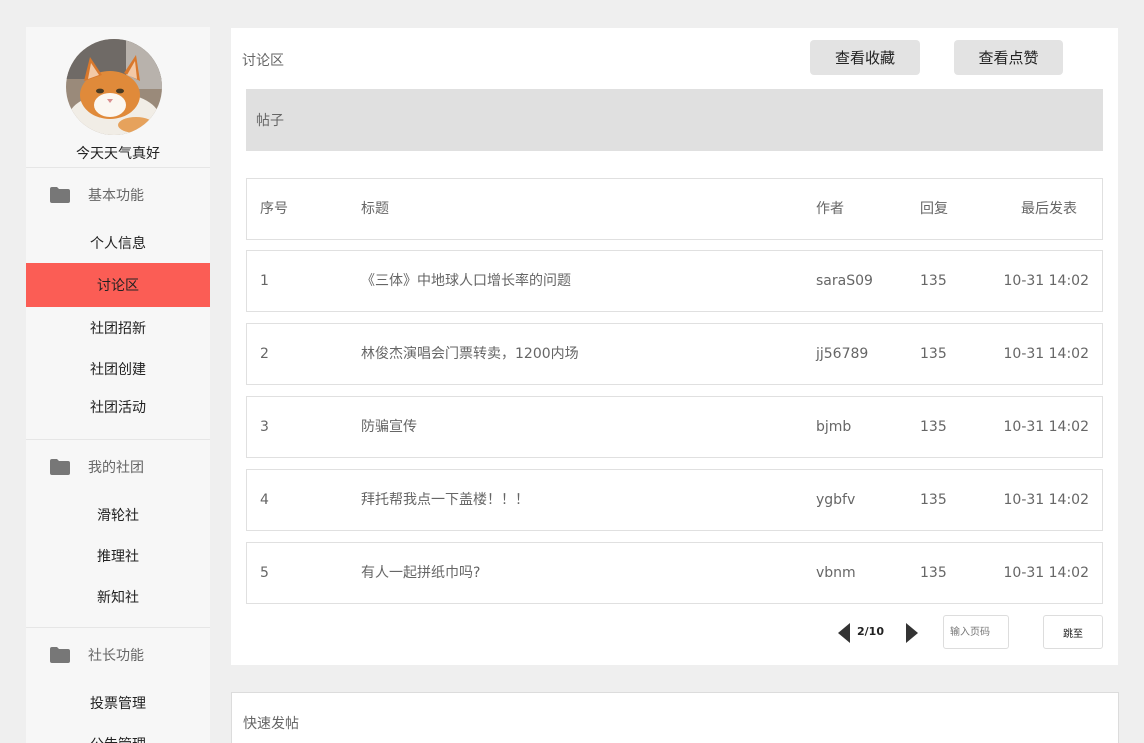 The height and width of the screenshot is (743, 1144). What do you see at coordinates (674, 573) in the screenshot?
I see `table-row: 5 有人一起拼纸巾吗? vbnm 135 10-31 14:02` at bounding box center [674, 573].